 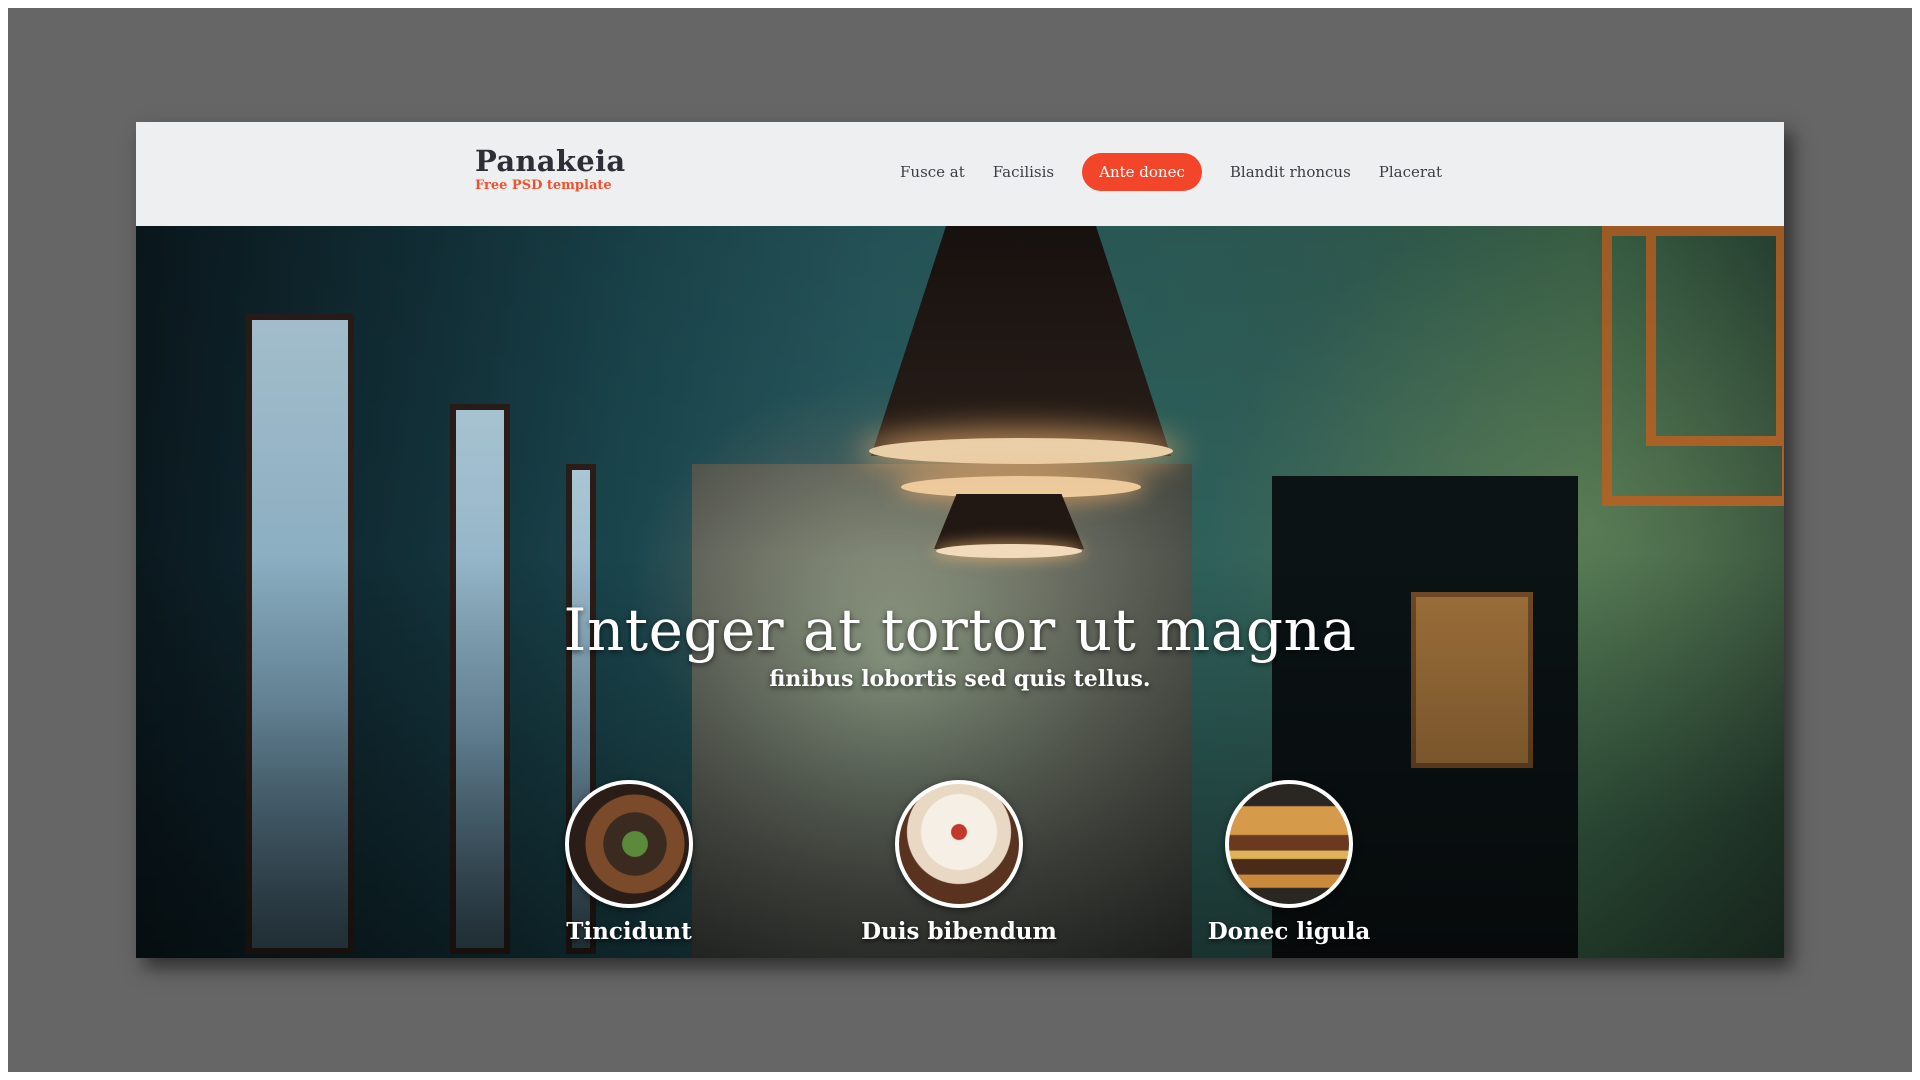 What do you see at coordinates (629, 931) in the screenshot?
I see `feature-label: Tincidunt` at bounding box center [629, 931].